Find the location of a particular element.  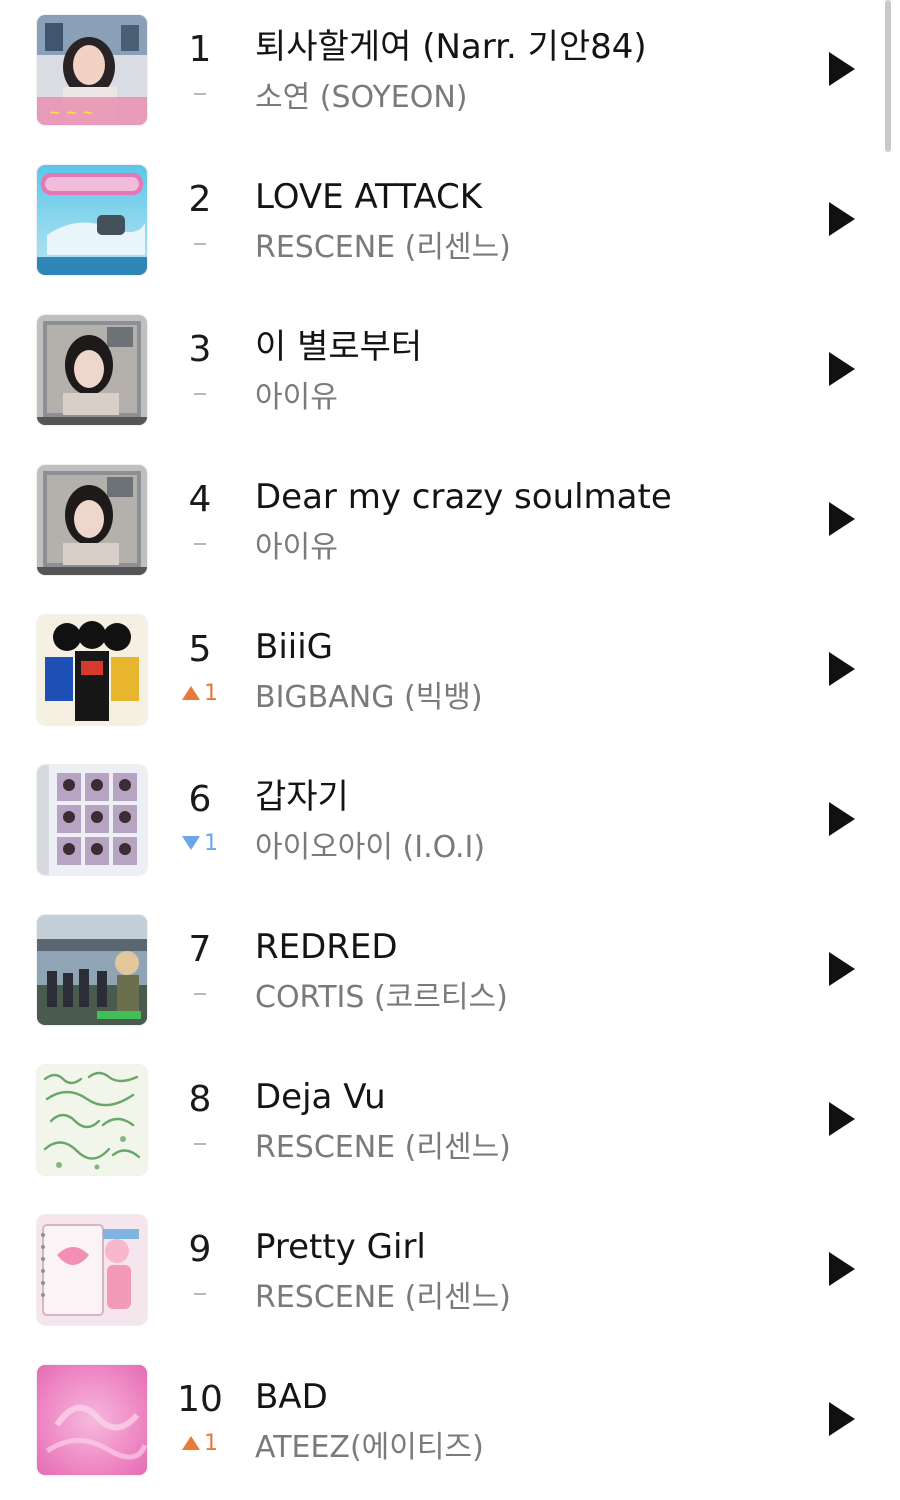

rank-number: 2 is located at coordinates (200, 199).